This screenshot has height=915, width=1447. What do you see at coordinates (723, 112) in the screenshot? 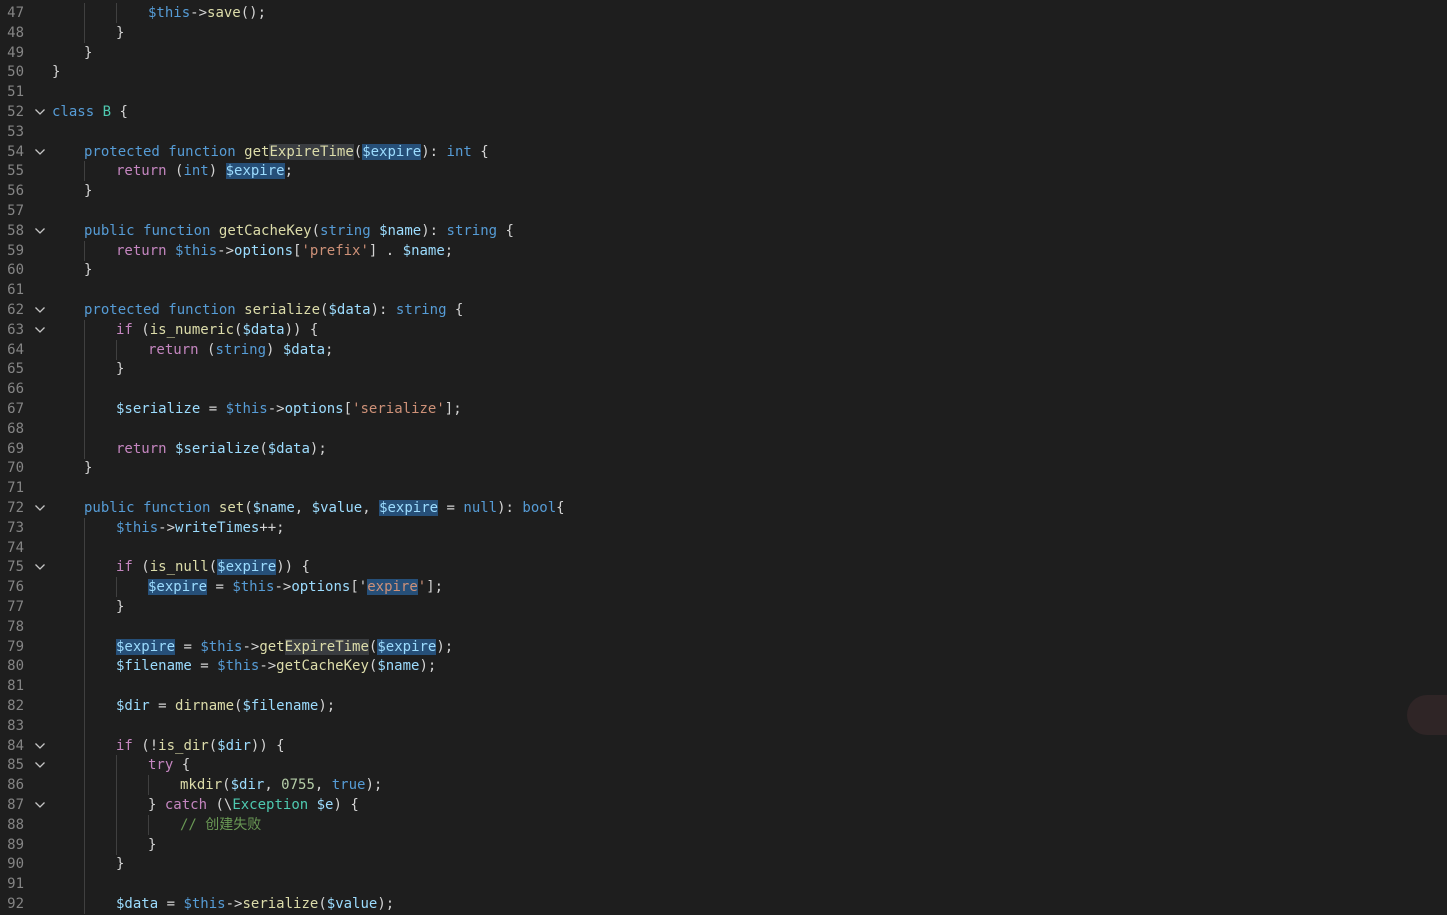
I see `code-line: 52 class B {` at bounding box center [723, 112].